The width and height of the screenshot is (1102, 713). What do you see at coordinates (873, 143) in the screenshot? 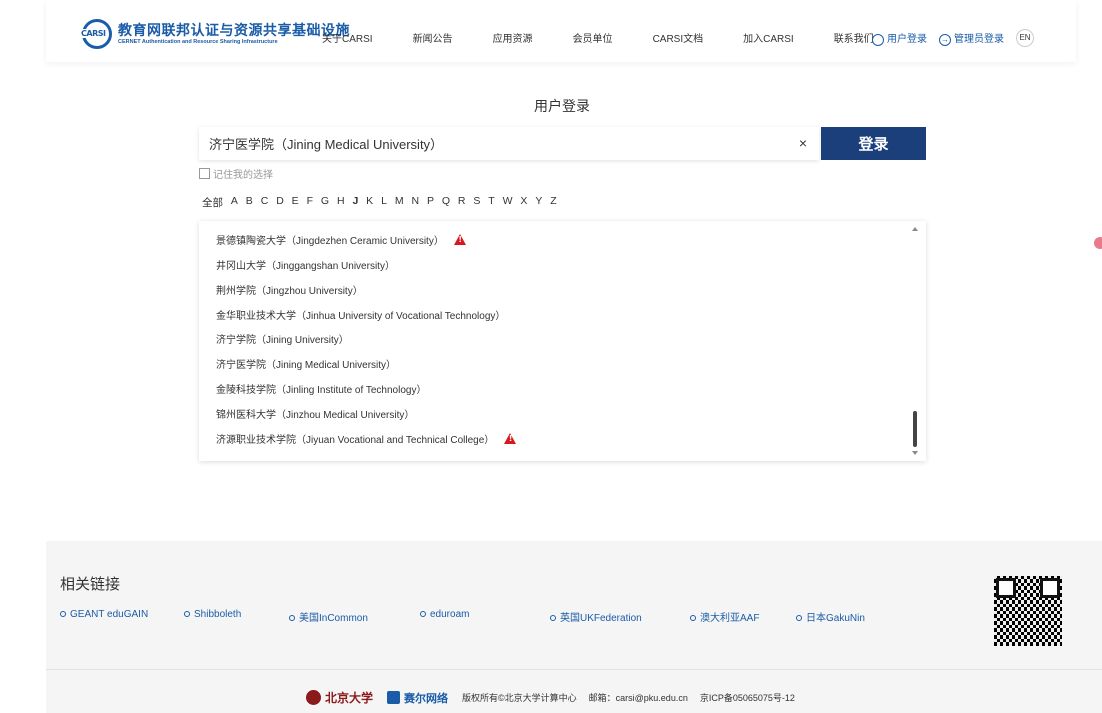
I see `login-button: 登录` at bounding box center [873, 143].